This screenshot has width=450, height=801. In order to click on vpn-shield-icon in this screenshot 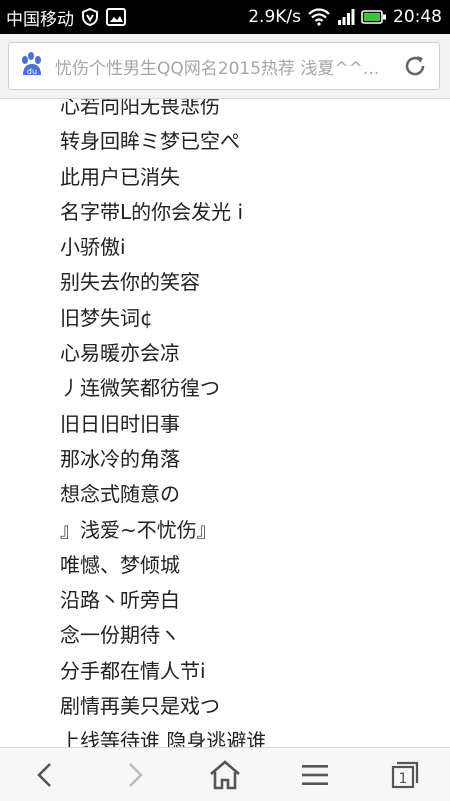, I will do `click(90, 17)`.